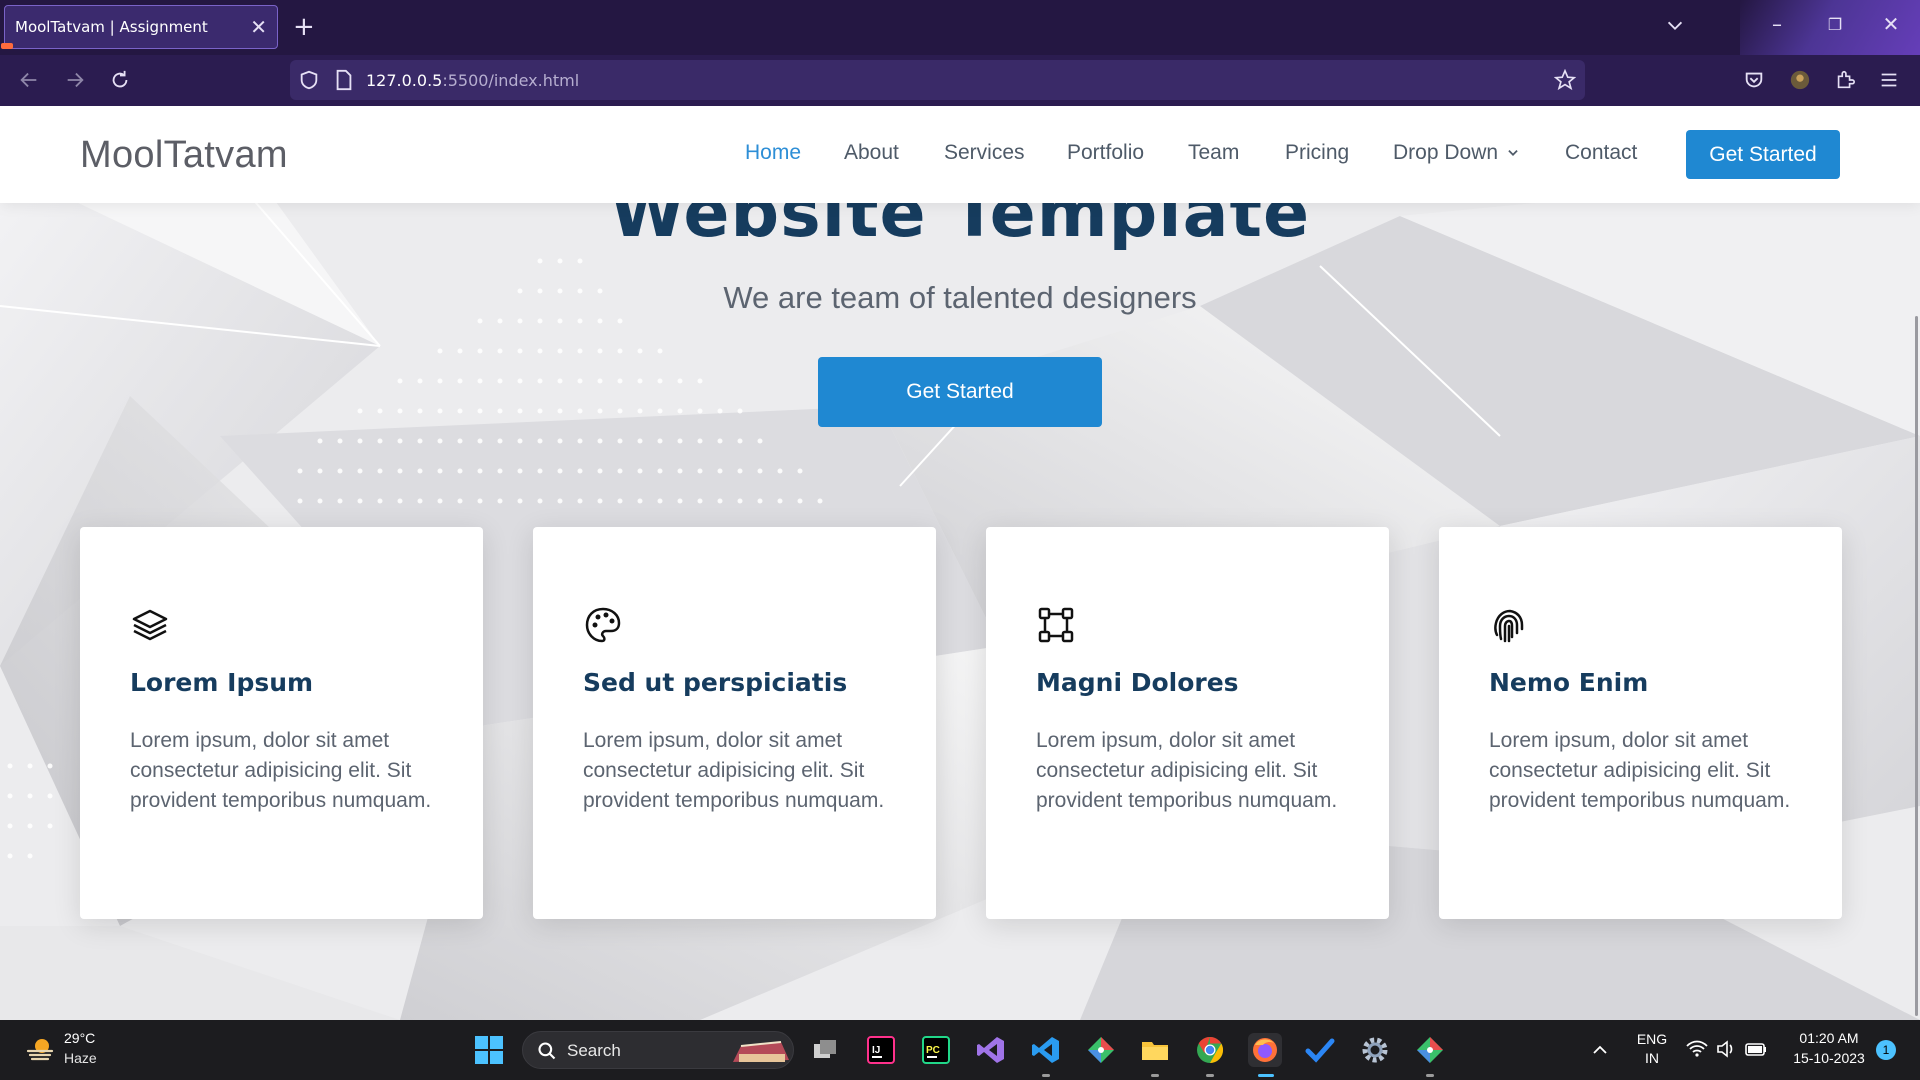  Describe the element at coordinates (1601, 153) in the screenshot. I see `menu-item-contact: Contact` at that location.